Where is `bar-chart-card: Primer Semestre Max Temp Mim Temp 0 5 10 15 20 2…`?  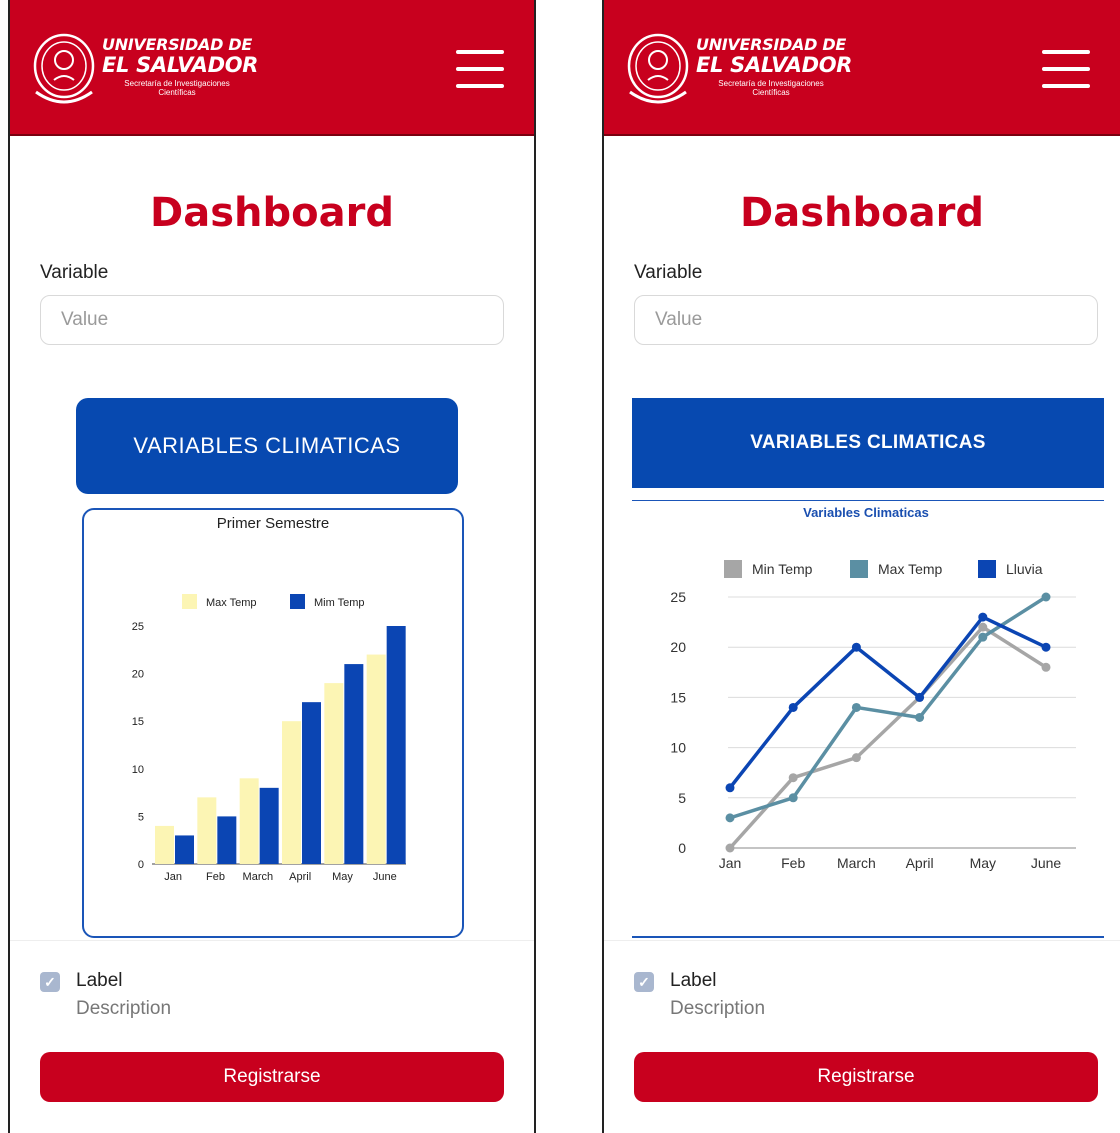 bar-chart-card: Primer Semestre Max Temp Mim Temp 0 5 10 15 20 2… is located at coordinates (273, 723).